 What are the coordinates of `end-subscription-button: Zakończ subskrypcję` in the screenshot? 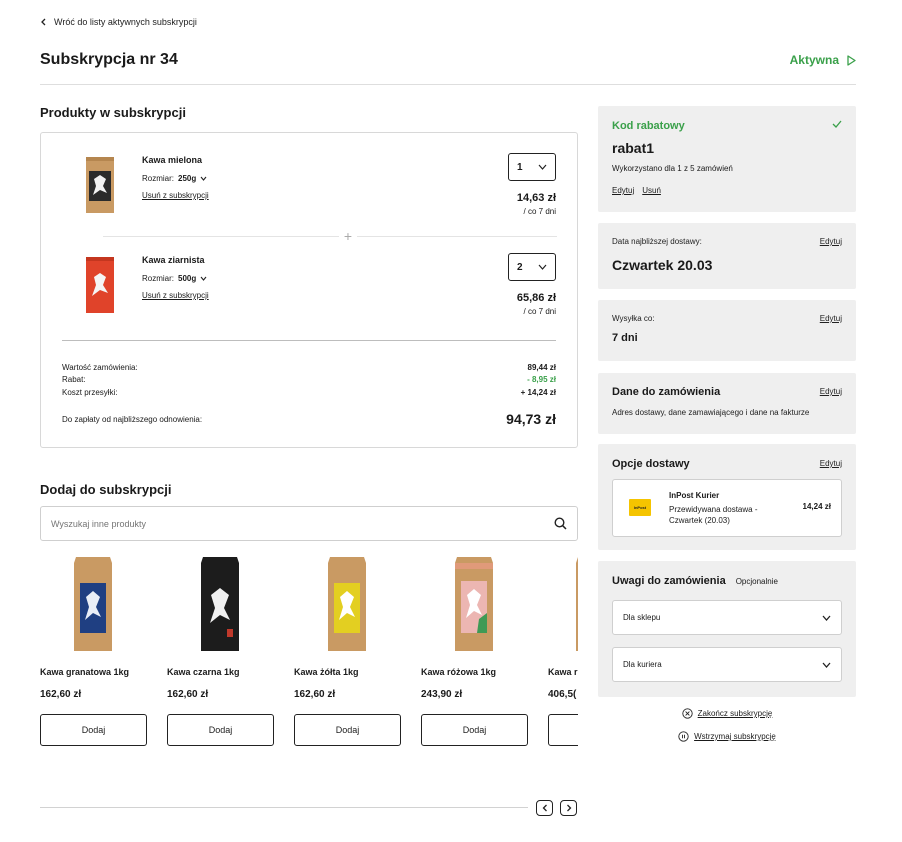 It's located at (727, 713).